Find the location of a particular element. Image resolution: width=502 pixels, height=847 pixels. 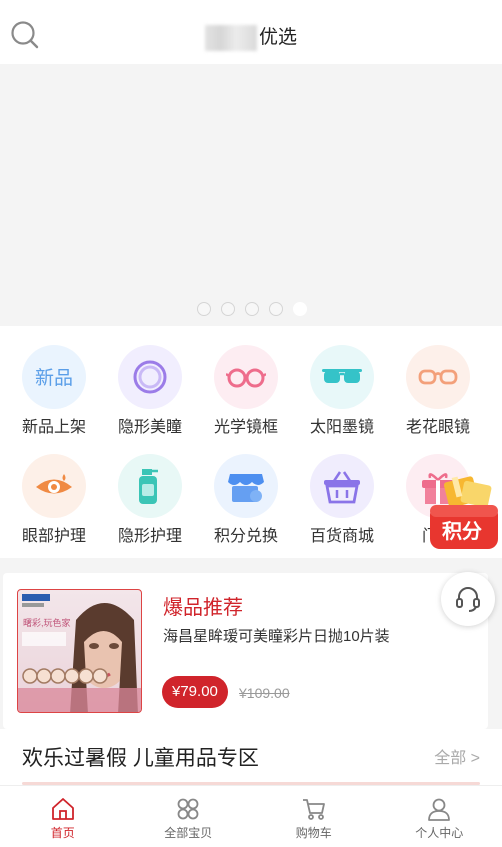

tab-home: 首页 is located at coordinates (63, 816).